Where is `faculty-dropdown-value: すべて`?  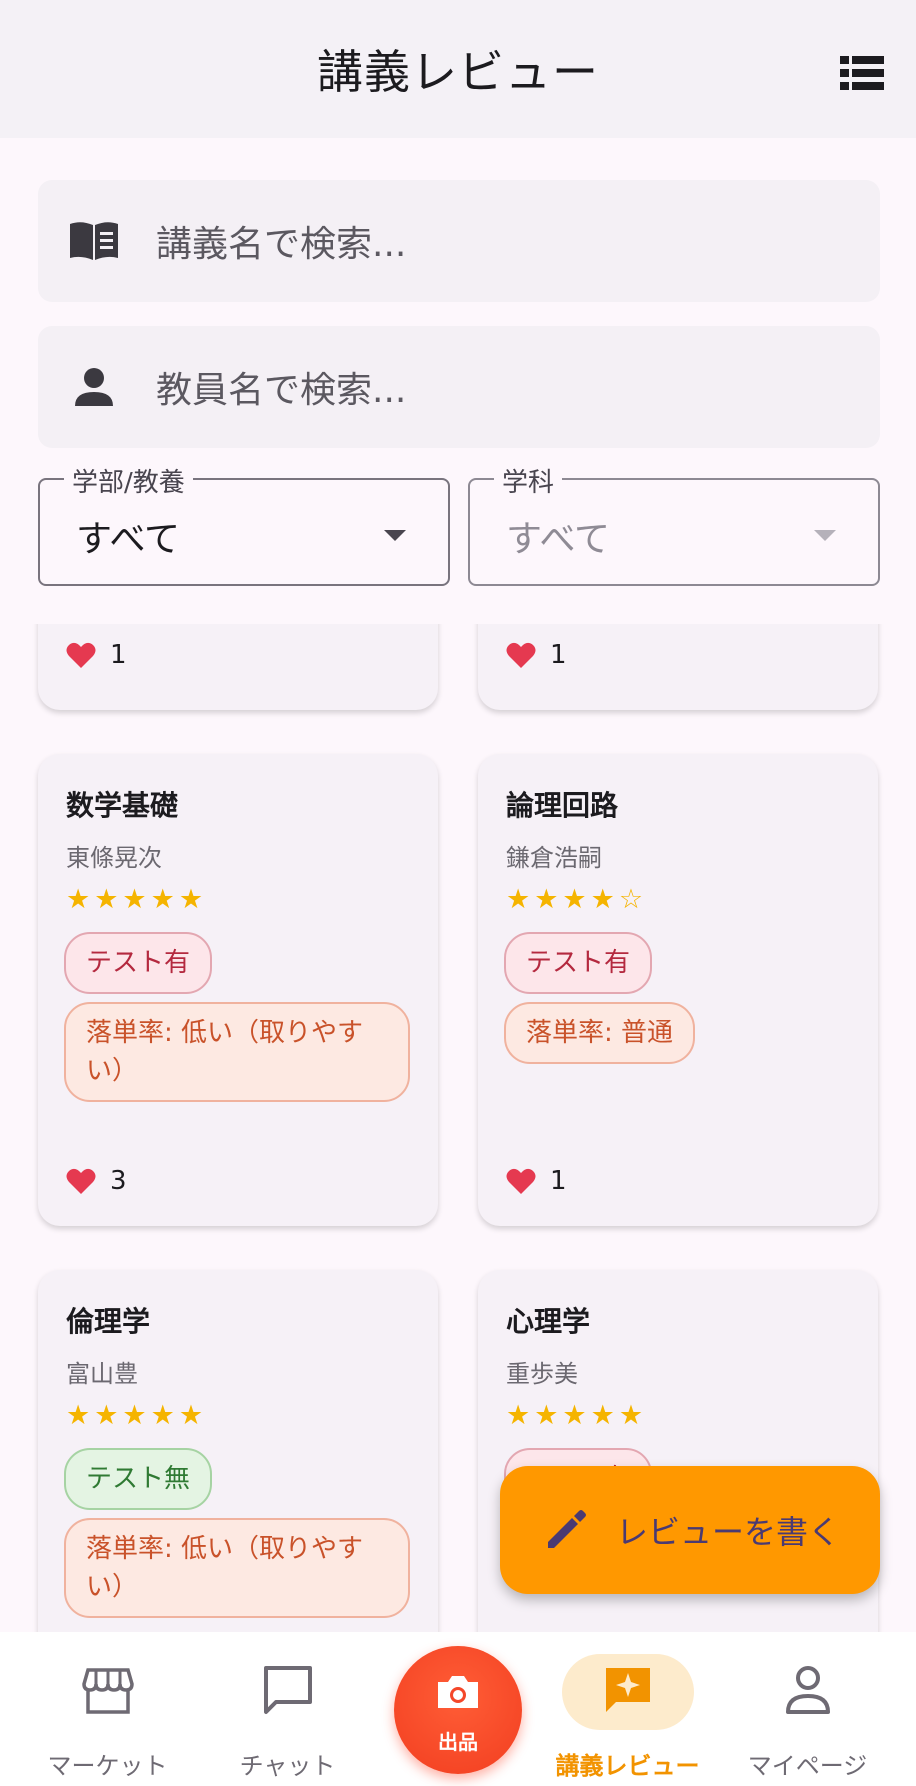 faculty-dropdown-value: すべて is located at coordinates (128, 539).